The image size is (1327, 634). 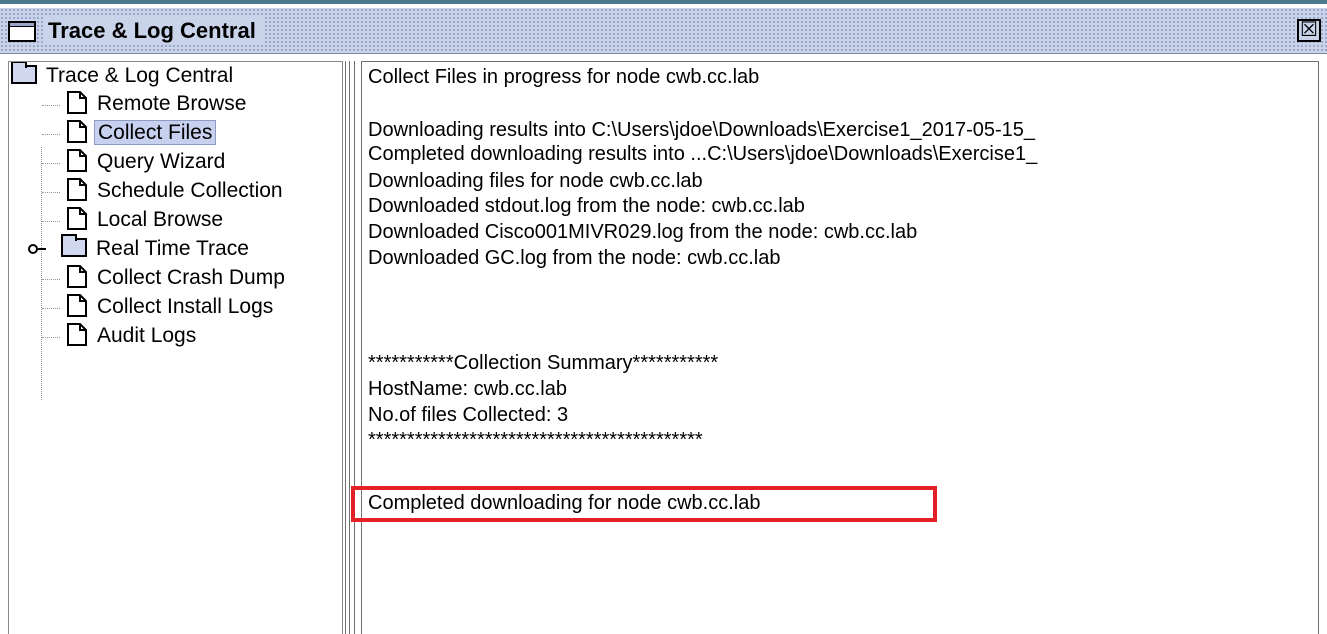 I want to click on window-icon, so click(x=22, y=31).